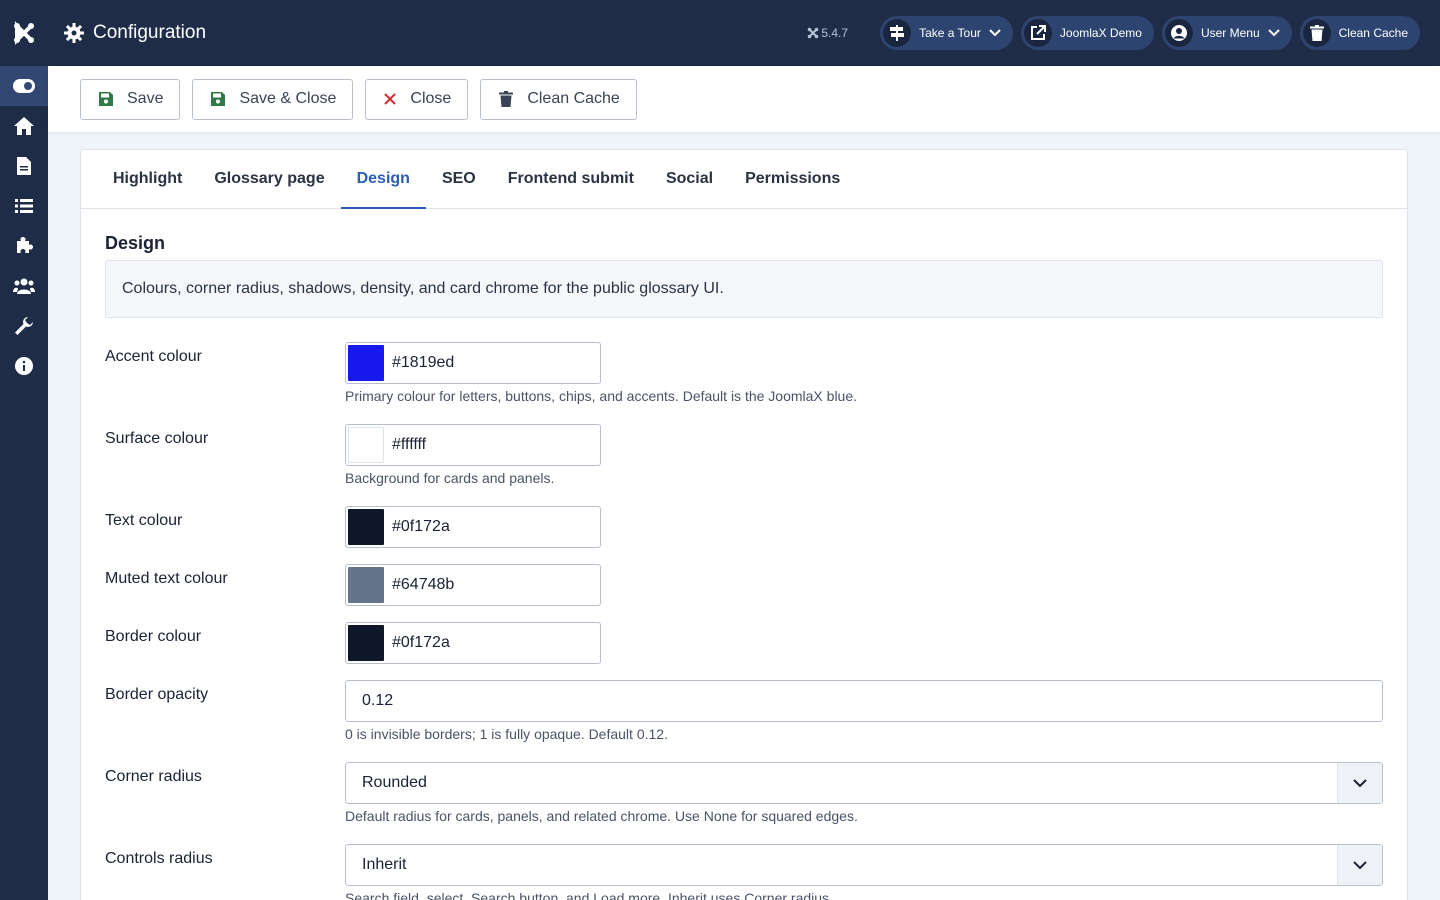 This screenshot has height=900, width=1440. Describe the element at coordinates (74, 33) in the screenshot. I see `gear-icon` at that location.